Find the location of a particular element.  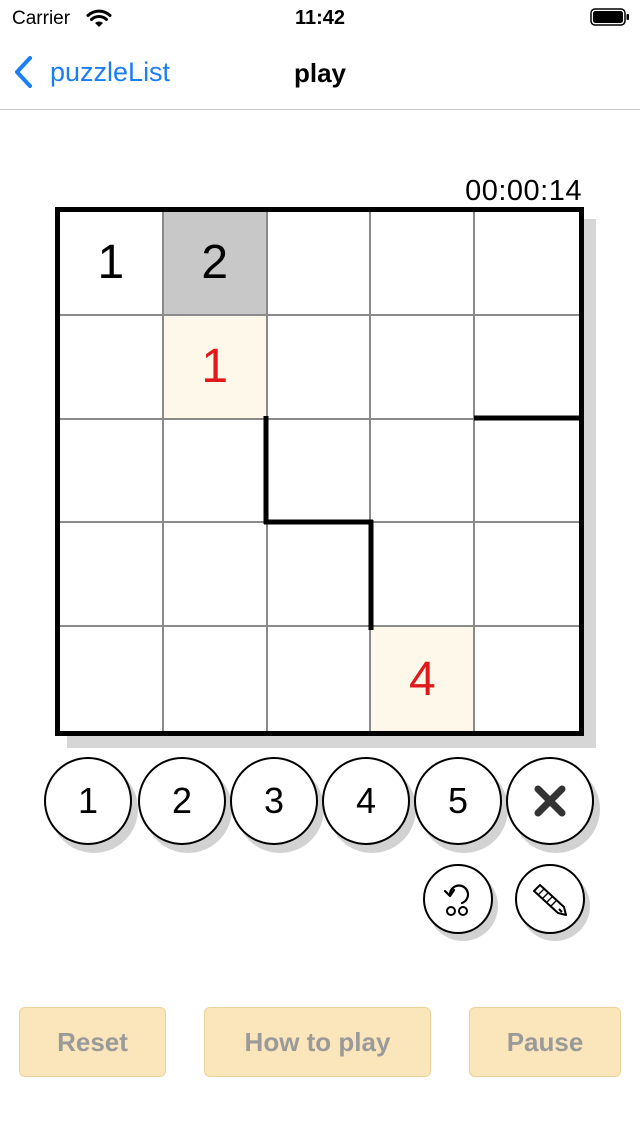

board-cell: 2 is located at coordinates (215, 264).